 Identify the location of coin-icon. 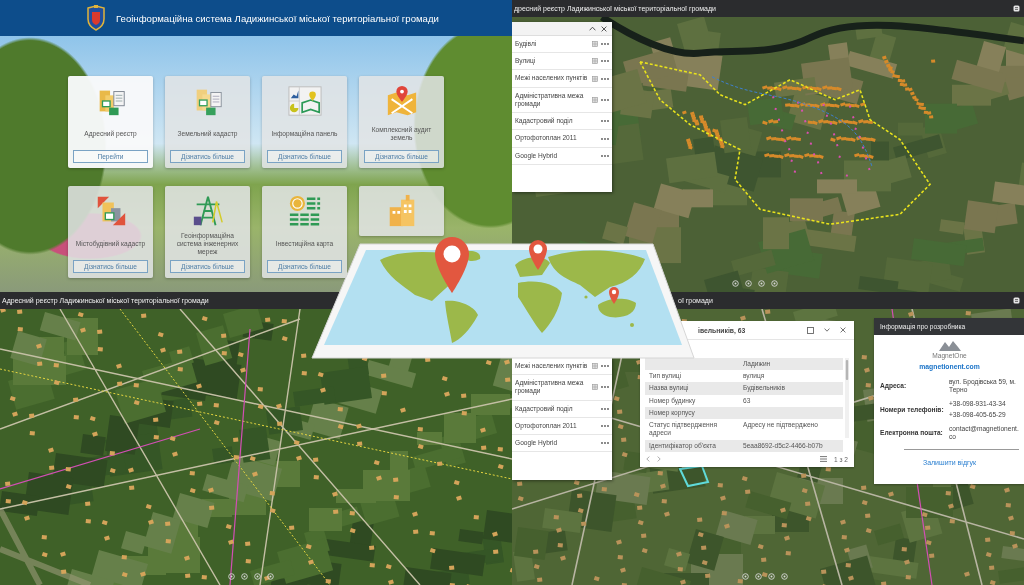
(304, 211).